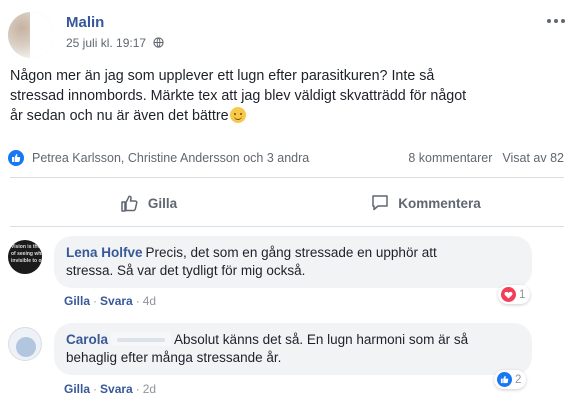 The height and width of the screenshot is (409, 574). I want to click on comment-actions: Gilla · Svara · 2d, so click(110, 389).